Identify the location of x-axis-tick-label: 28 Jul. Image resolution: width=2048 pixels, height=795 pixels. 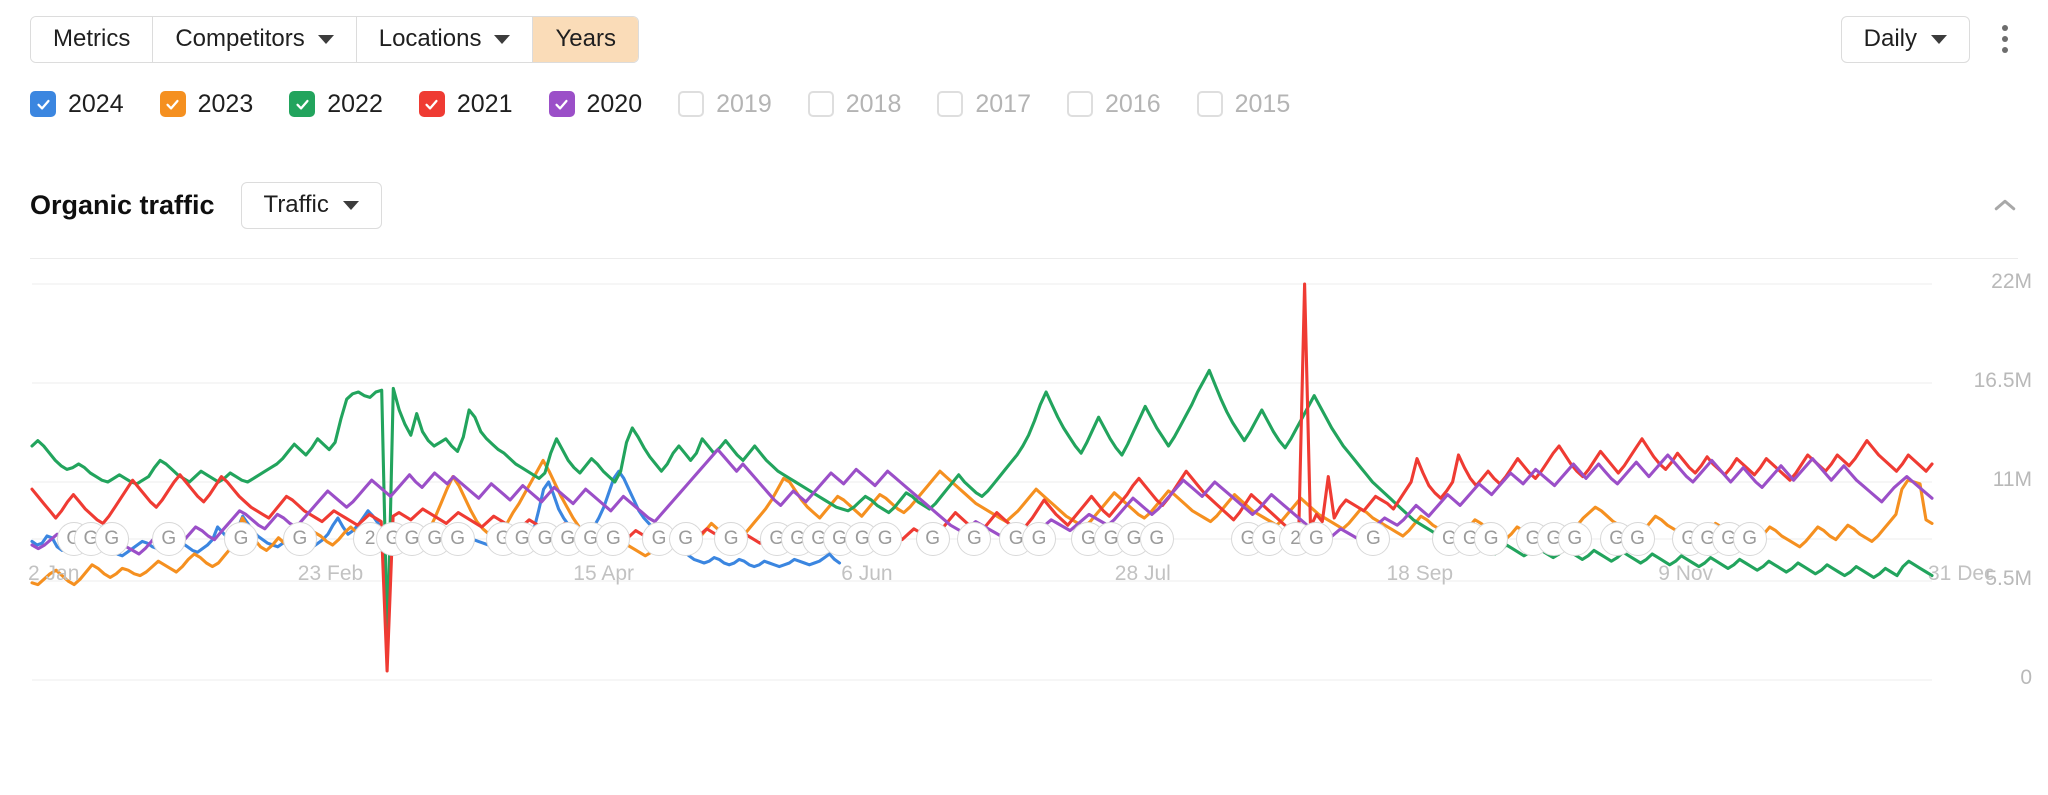
(1142, 573).